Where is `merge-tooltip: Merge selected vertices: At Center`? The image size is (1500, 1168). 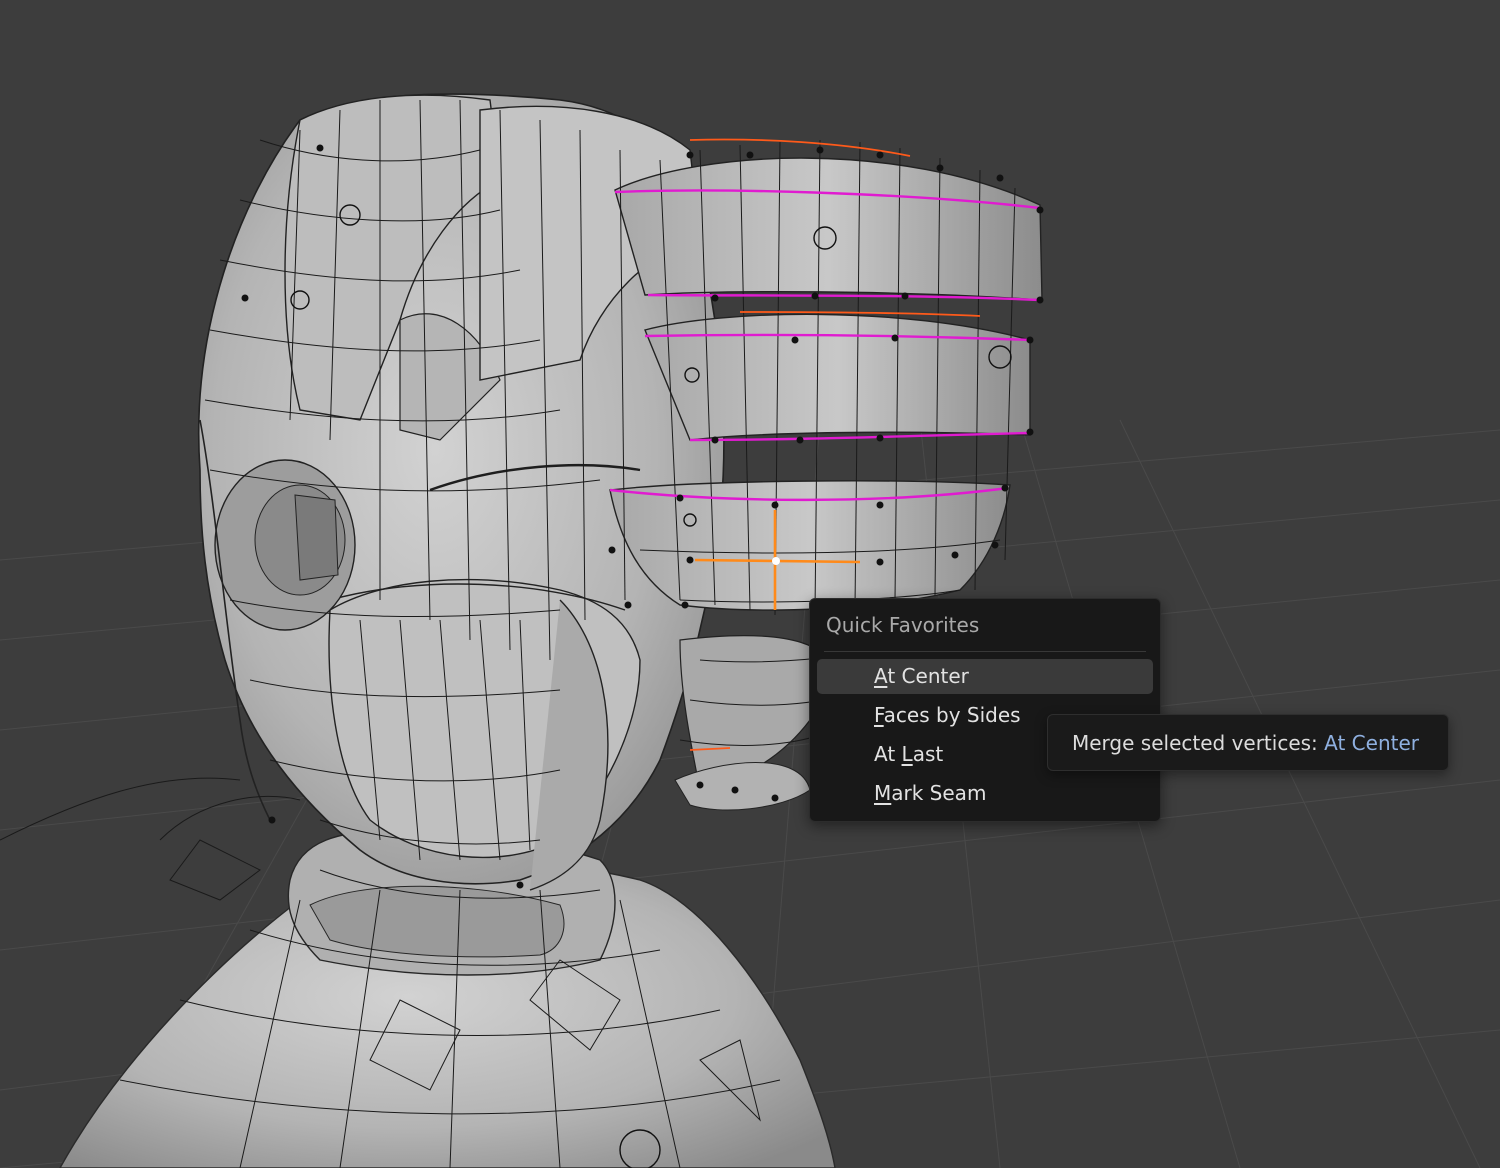
merge-tooltip: Merge selected vertices: At Center is located at coordinates (1248, 742).